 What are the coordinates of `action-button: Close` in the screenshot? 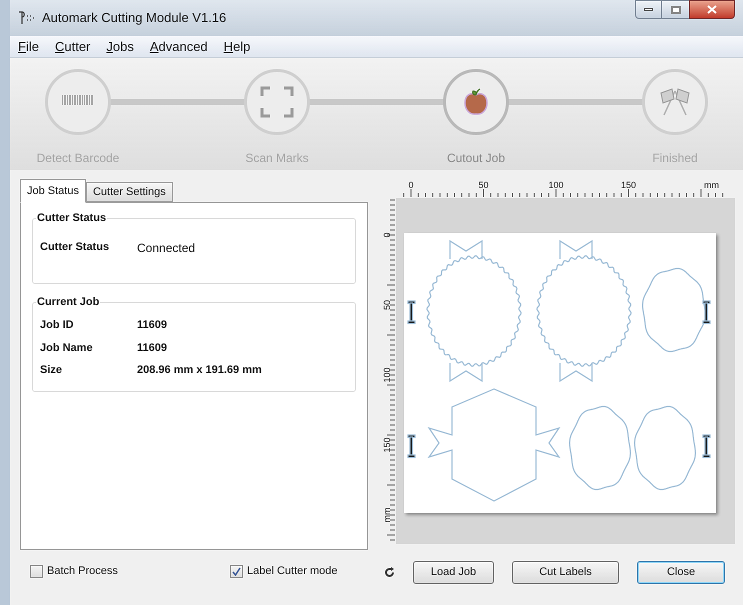 It's located at (681, 572).